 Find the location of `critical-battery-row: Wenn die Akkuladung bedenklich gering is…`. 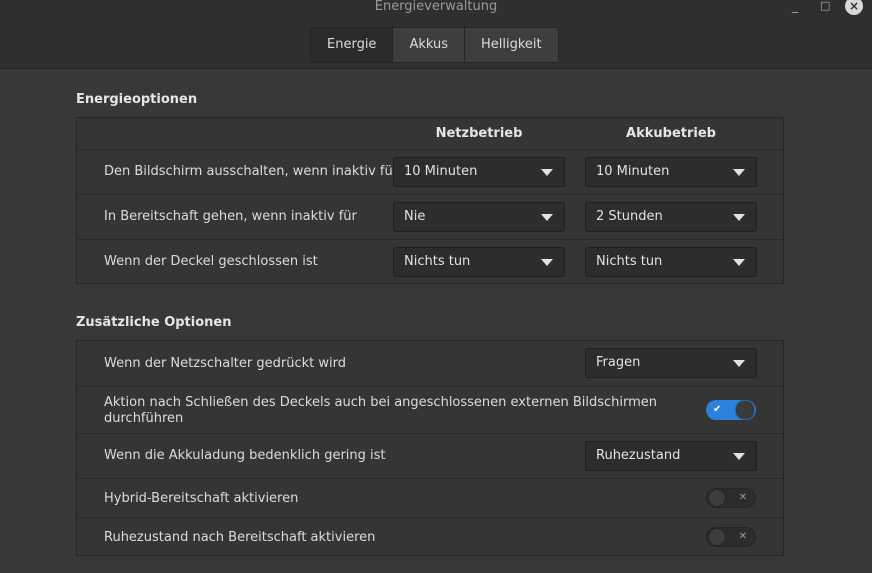

critical-battery-row: Wenn die Akkuladung bedenklich gering is… is located at coordinates (430, 456).